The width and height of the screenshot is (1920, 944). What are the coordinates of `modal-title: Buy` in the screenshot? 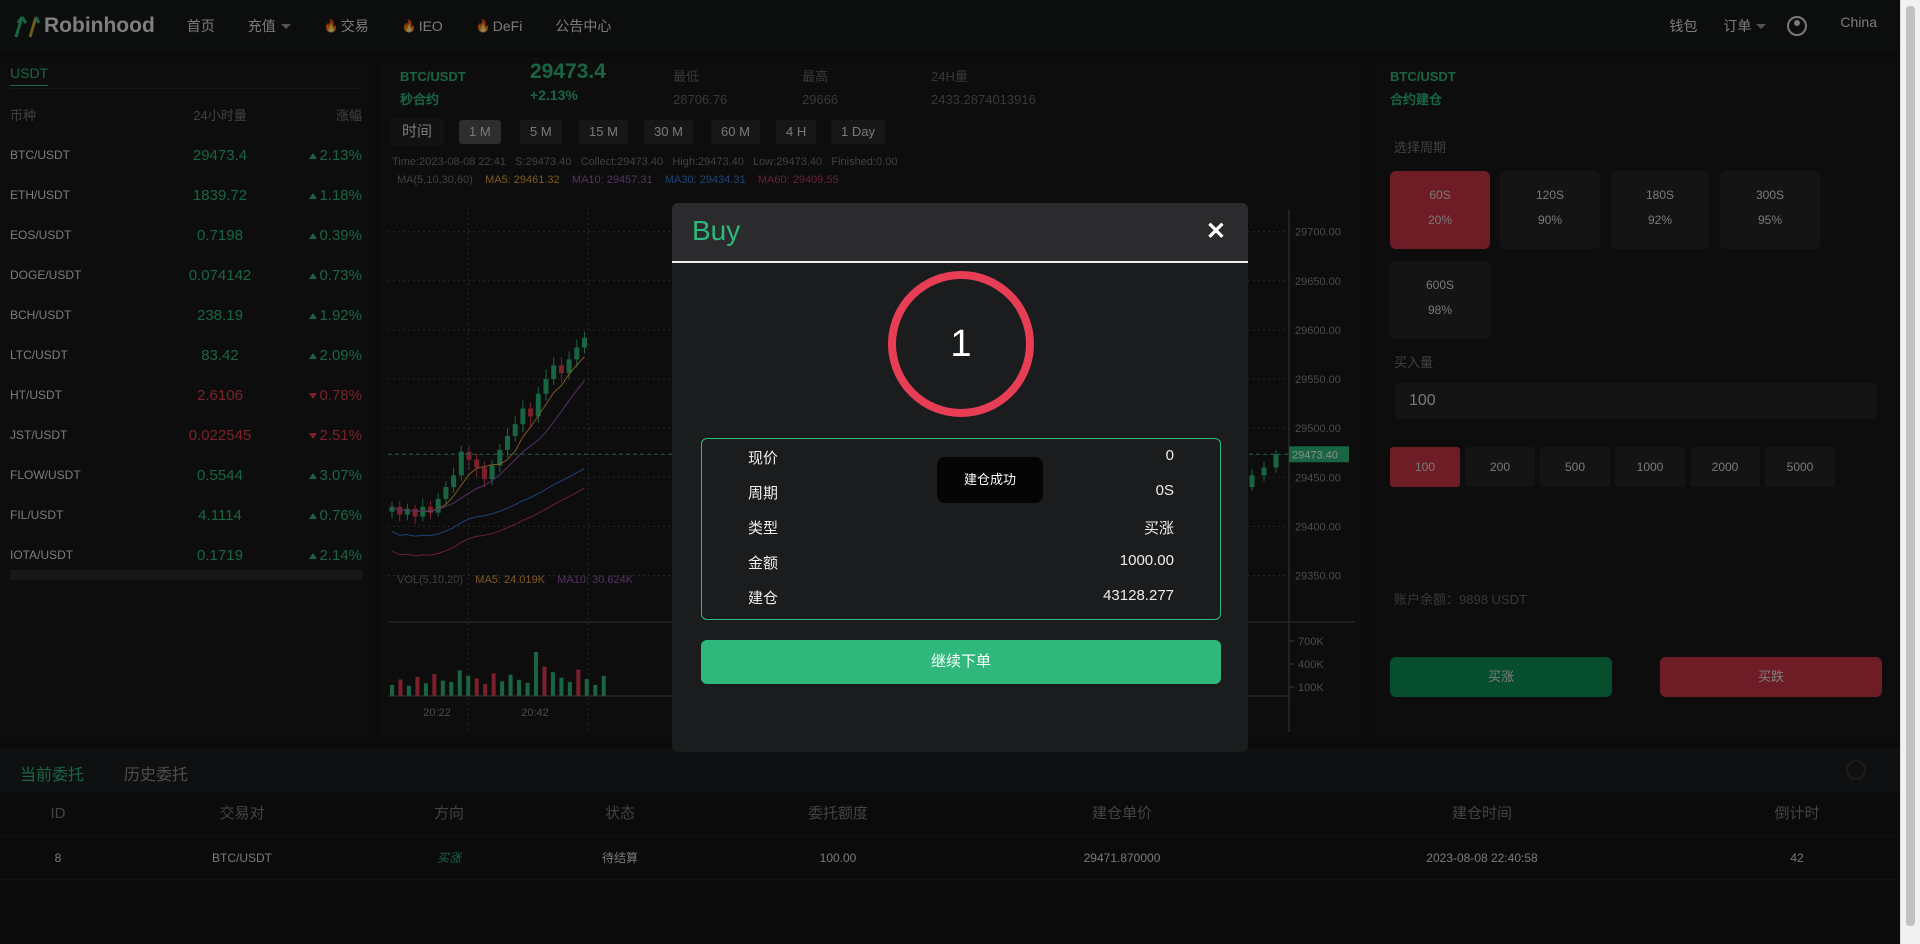 It's located at (716, 230).